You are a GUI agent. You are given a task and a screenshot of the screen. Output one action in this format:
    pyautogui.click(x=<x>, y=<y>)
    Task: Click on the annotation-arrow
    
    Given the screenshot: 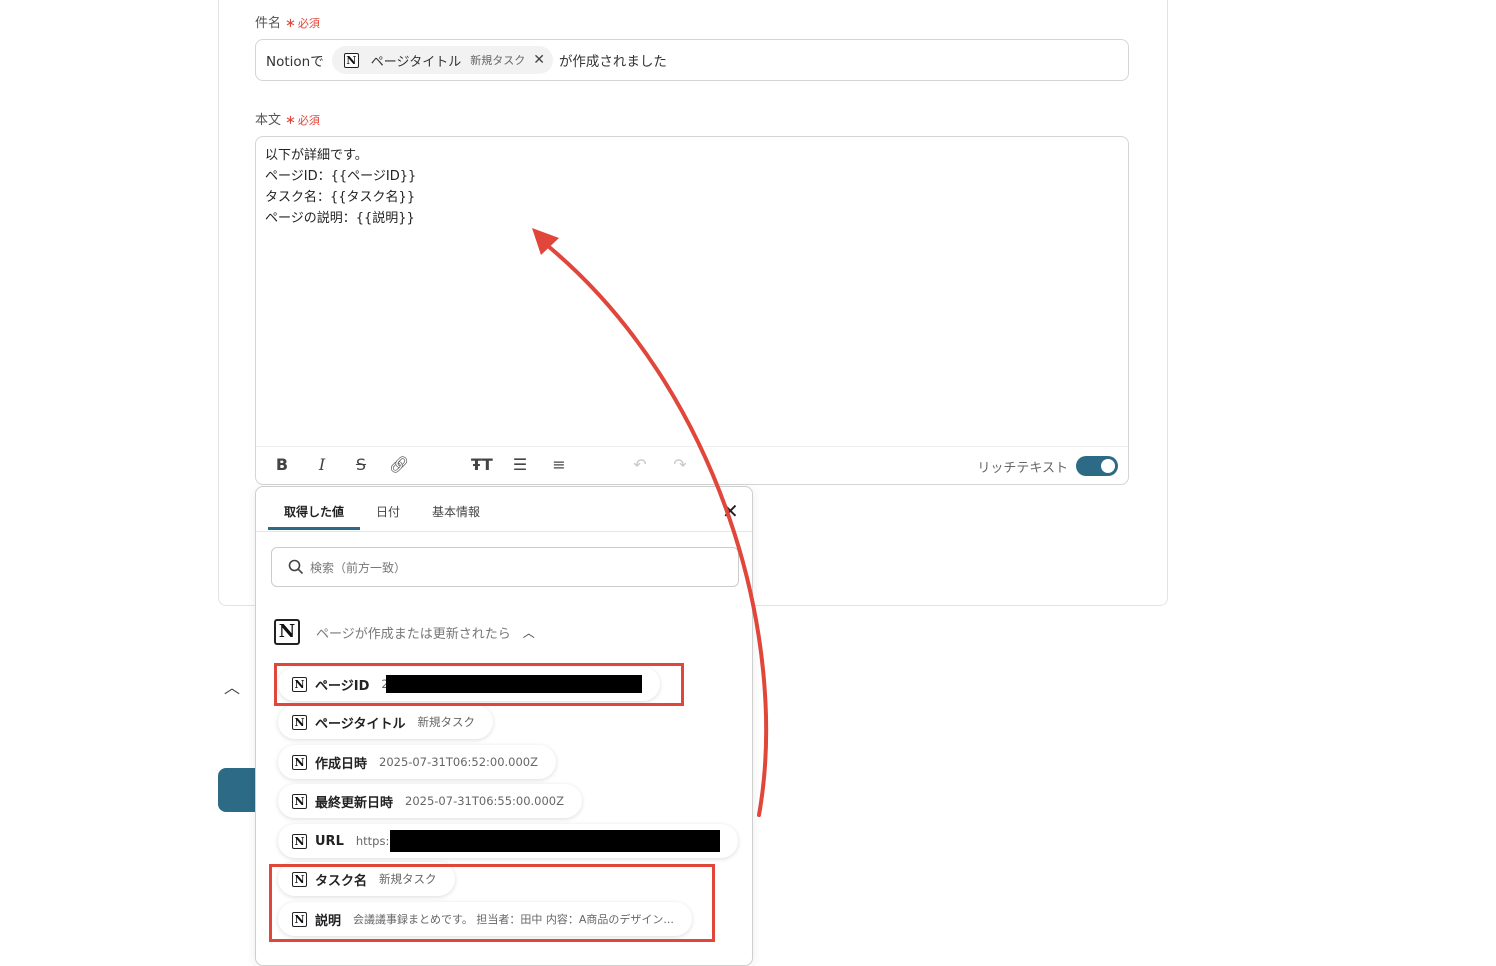 What is the action you would take?
    pyautogui.click(x=650, y=522)
    